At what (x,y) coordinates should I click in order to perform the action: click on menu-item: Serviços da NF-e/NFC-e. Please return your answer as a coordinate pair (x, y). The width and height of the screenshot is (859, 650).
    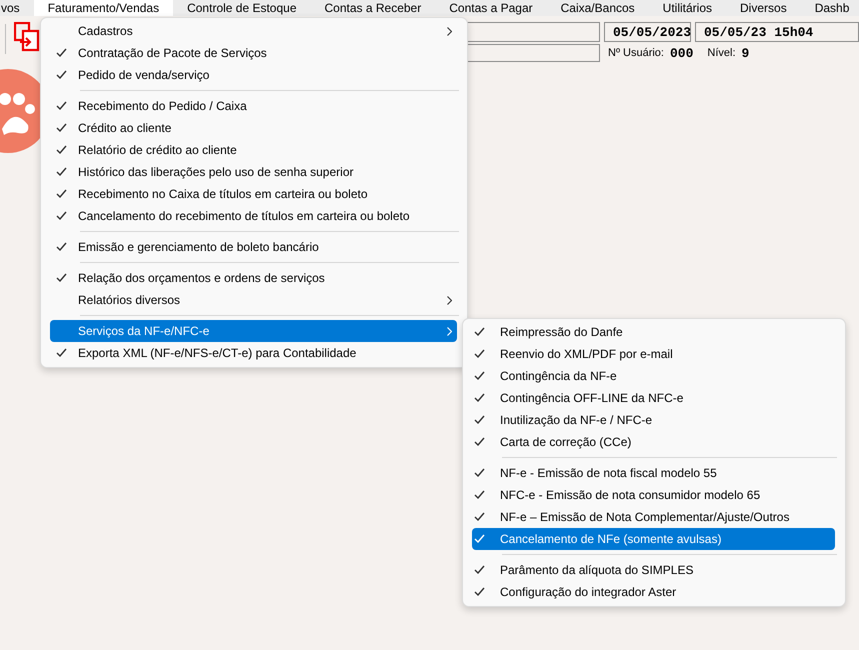
    Looking at the image, I should click on (253, 331).